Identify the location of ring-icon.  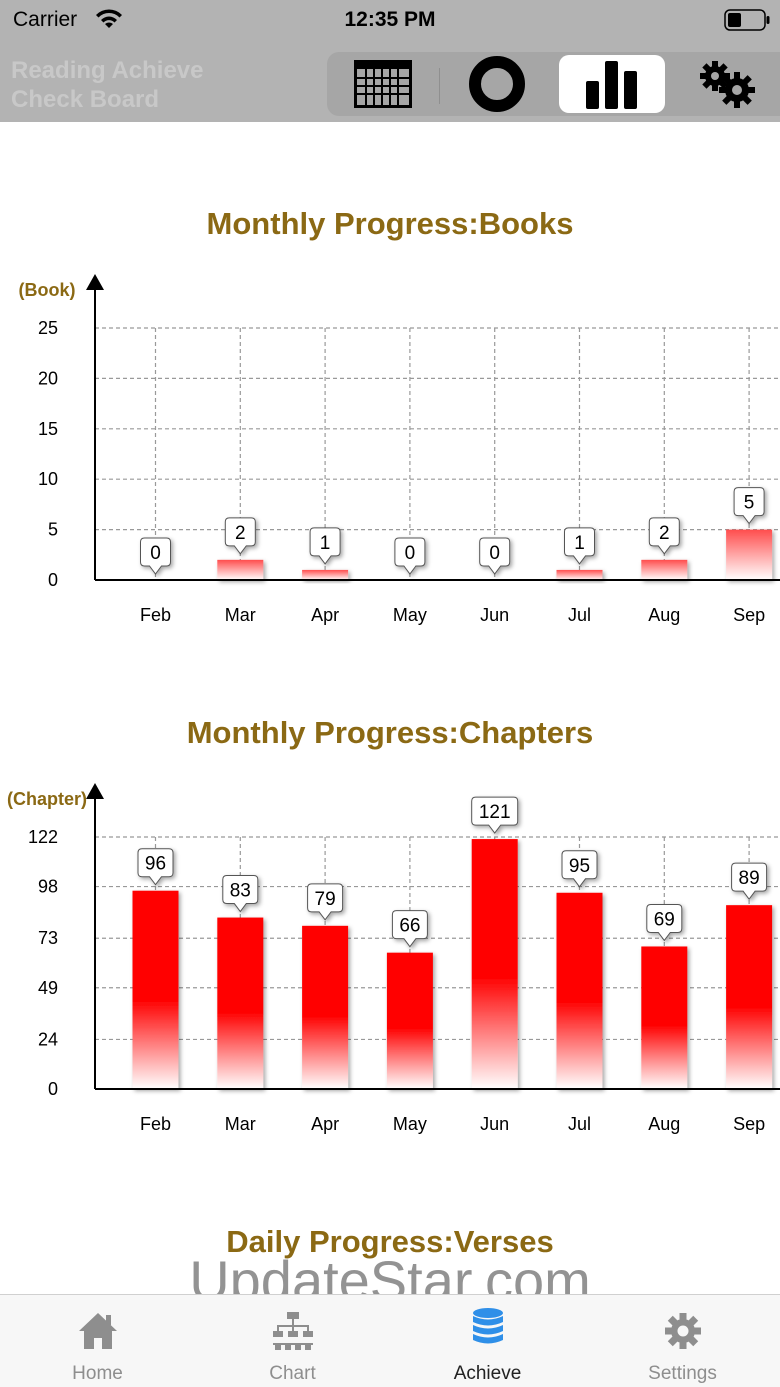
(497, 84).